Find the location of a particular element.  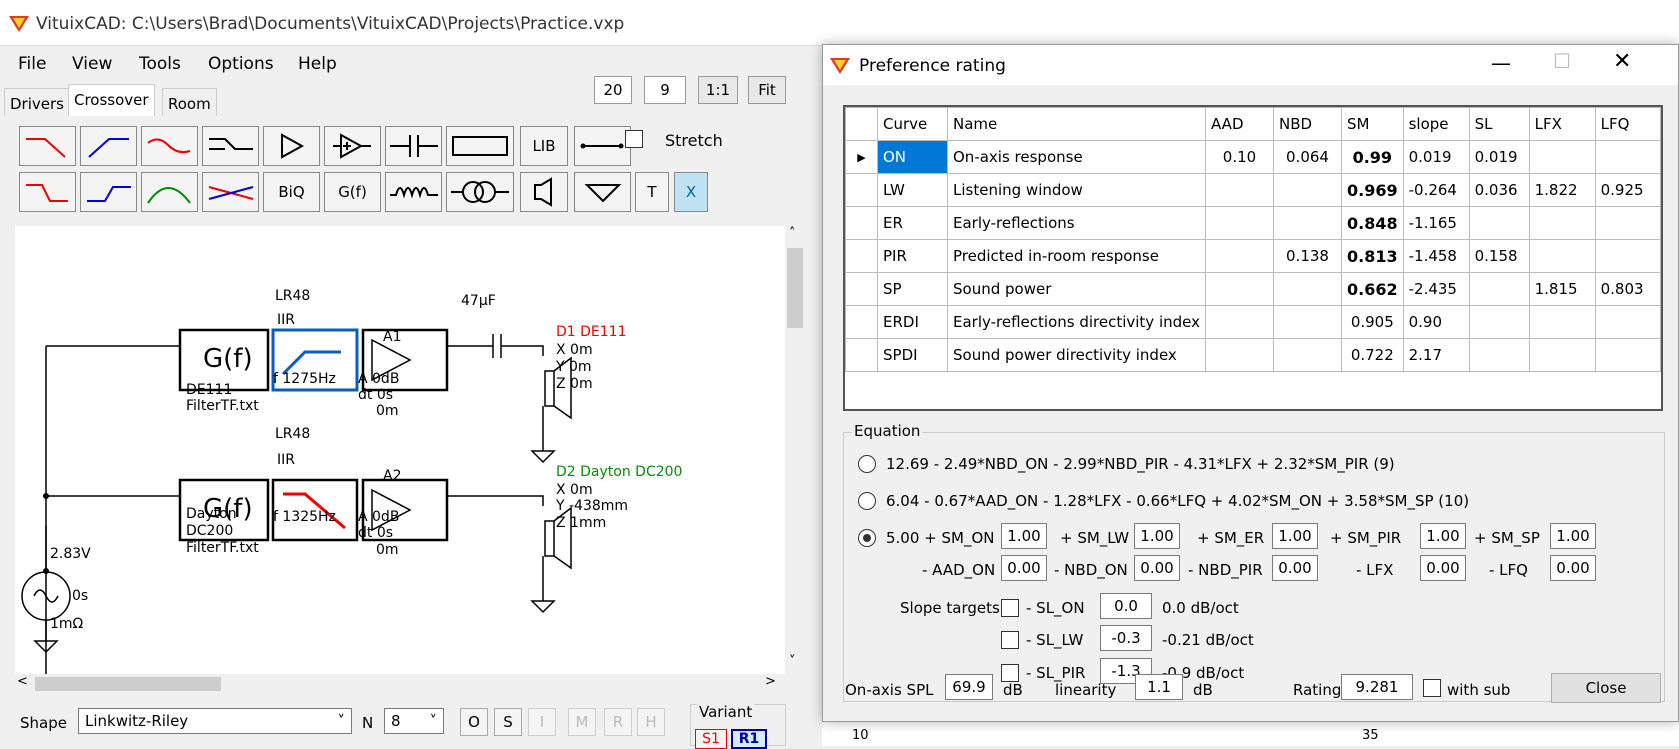

minimize-icon: — is located at coordinates (1501, 63).